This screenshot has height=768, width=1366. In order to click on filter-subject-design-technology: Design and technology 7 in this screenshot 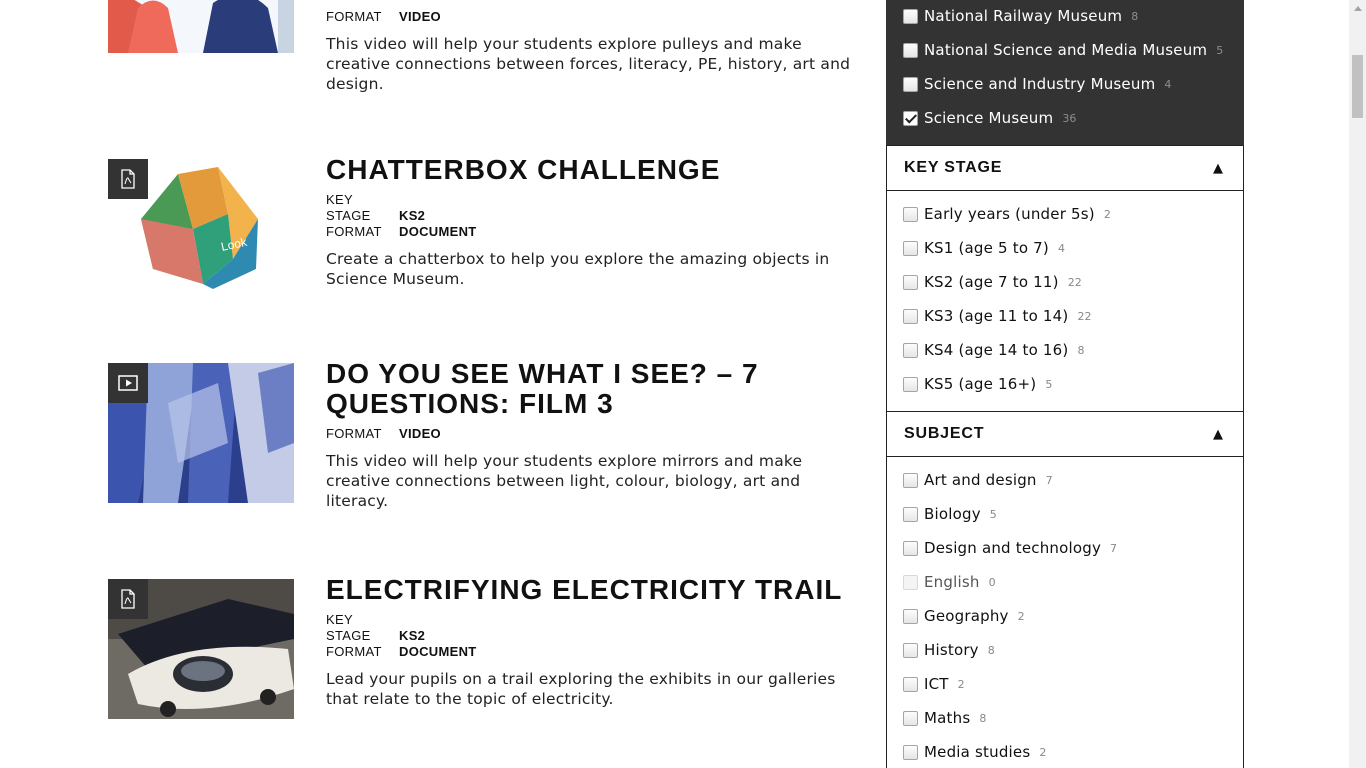, I will do `click(1010, 548)`.